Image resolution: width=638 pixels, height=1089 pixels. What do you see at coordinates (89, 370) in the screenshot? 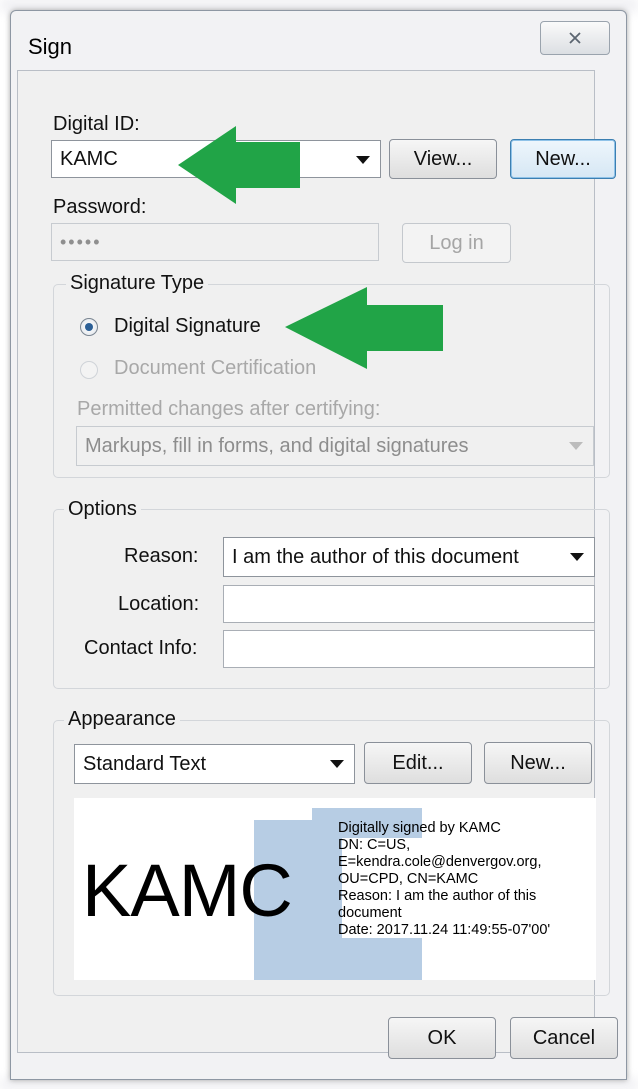
I see `document-certification-radio` at bounding box center [89, 370].